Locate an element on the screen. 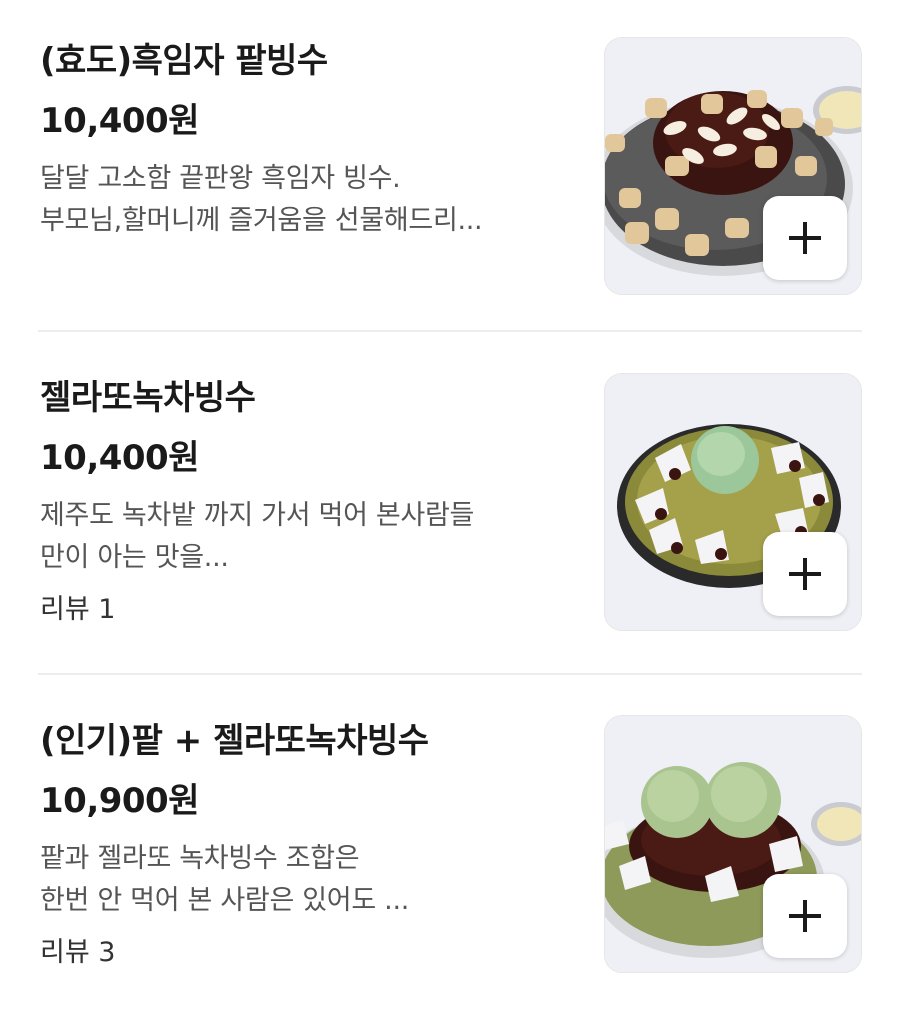  menu-item-name: (효도)흑임자 팥빙수 is located at coordinates (184, 61).